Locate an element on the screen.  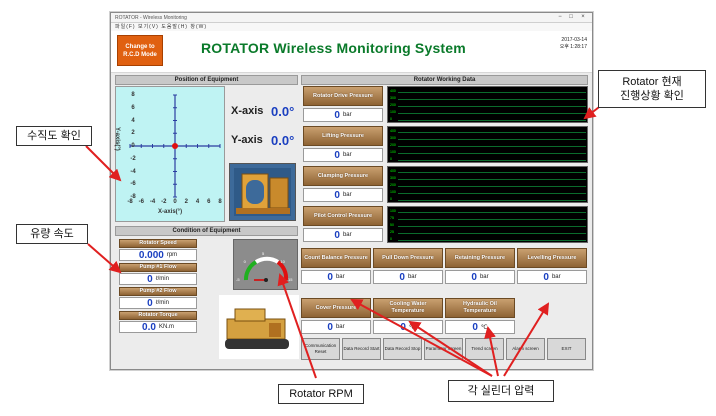
annotation-flow: 유량 속도 is located at coordinates (52, 234).